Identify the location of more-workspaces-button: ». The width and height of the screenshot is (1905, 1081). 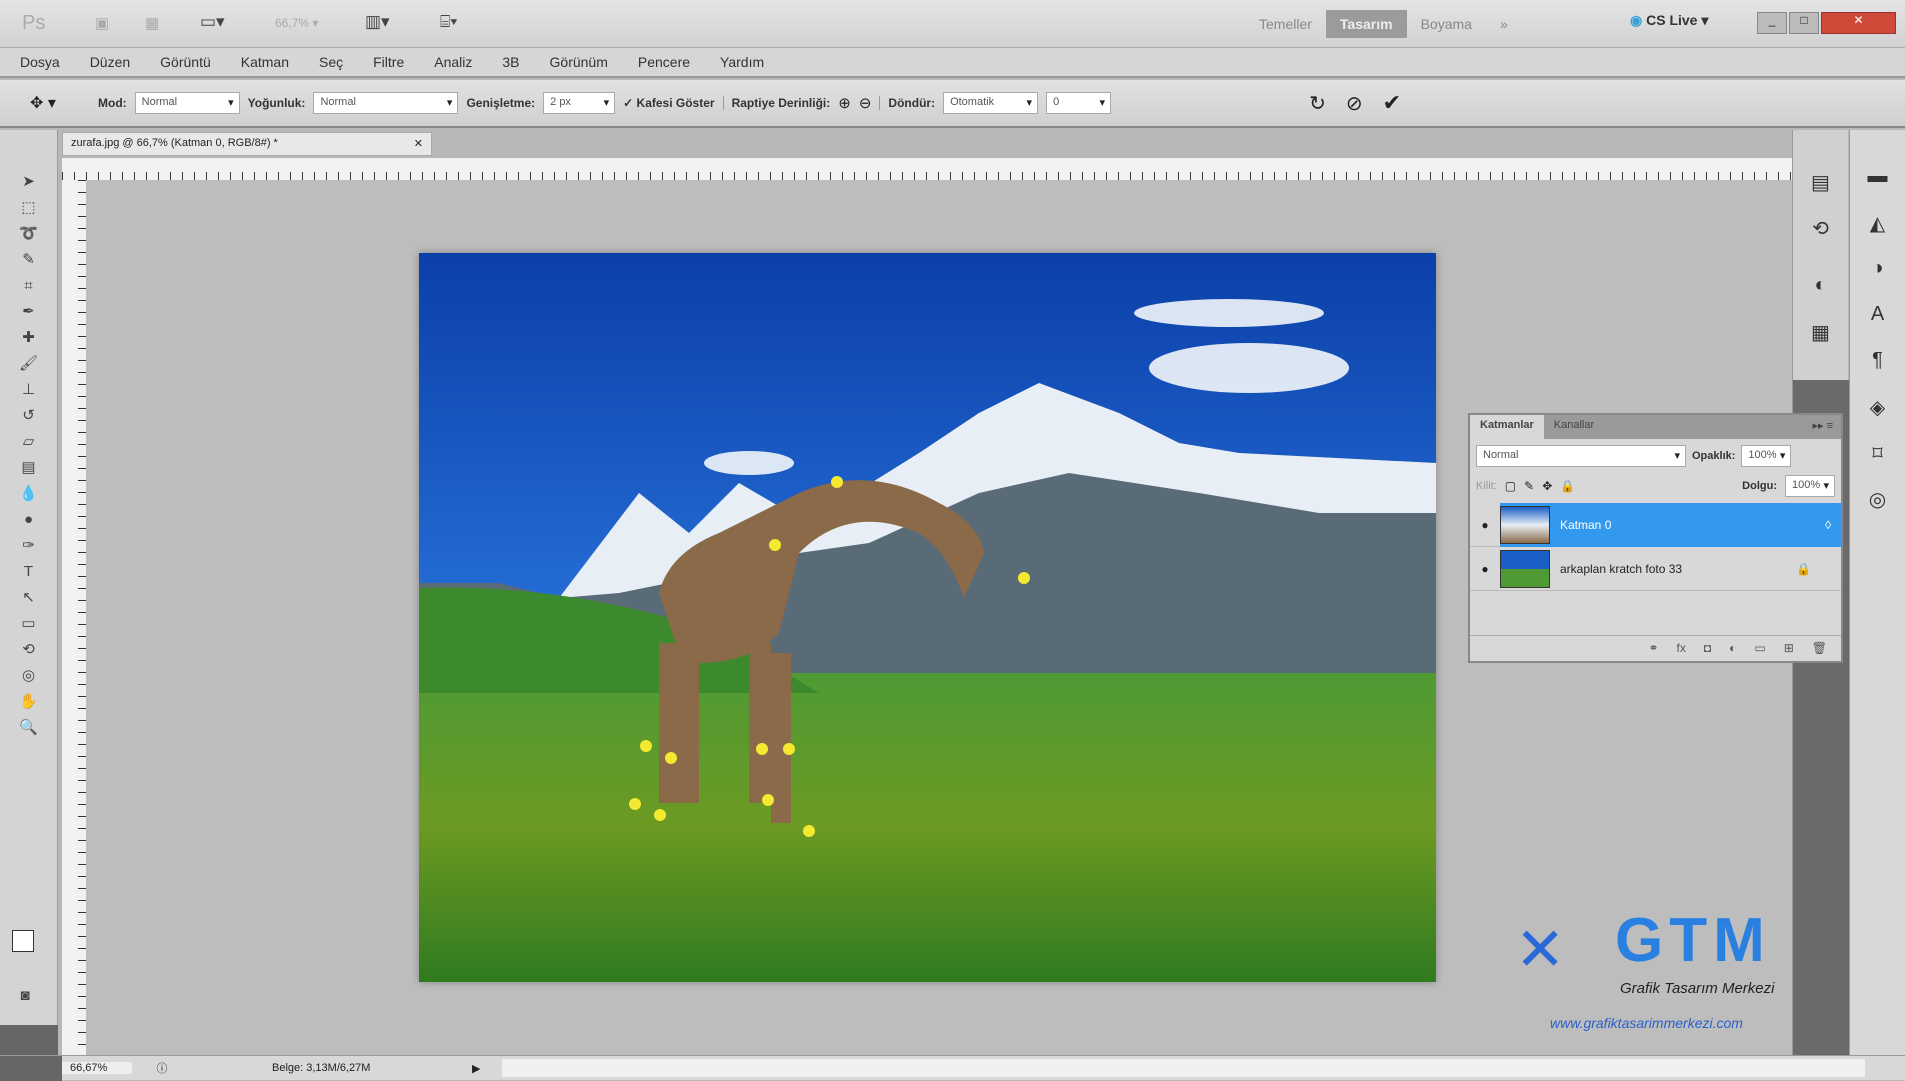
(1504, 24).